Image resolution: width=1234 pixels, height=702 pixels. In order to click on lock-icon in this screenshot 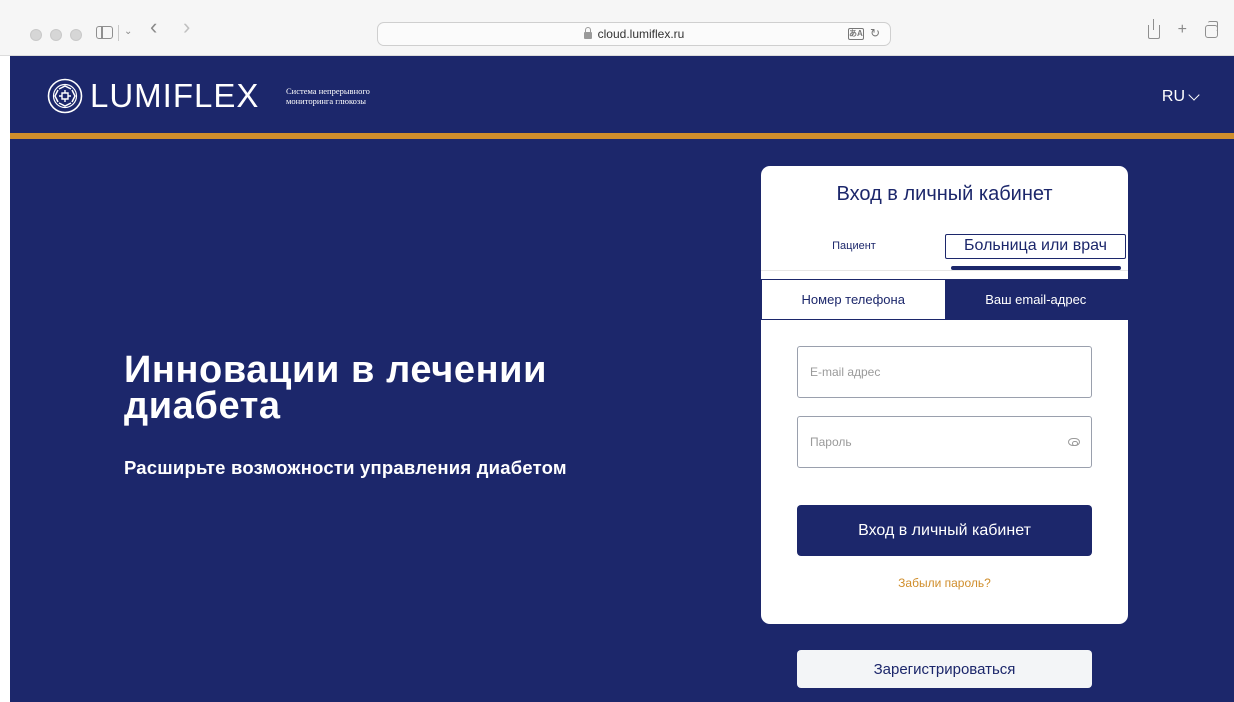, I will do `click(587, 33)`.